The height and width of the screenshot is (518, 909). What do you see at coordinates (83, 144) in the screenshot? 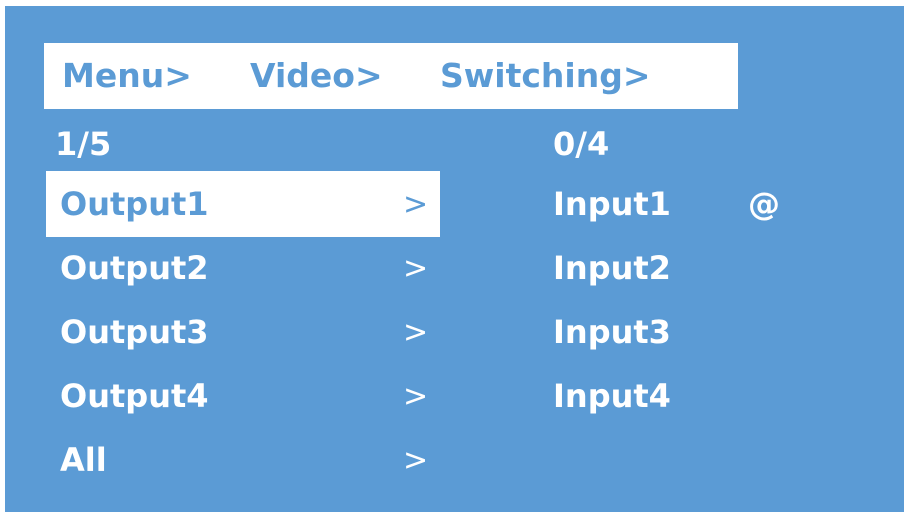
I see `output-page-indicator: 1/5` at bounding box center [83, 144].